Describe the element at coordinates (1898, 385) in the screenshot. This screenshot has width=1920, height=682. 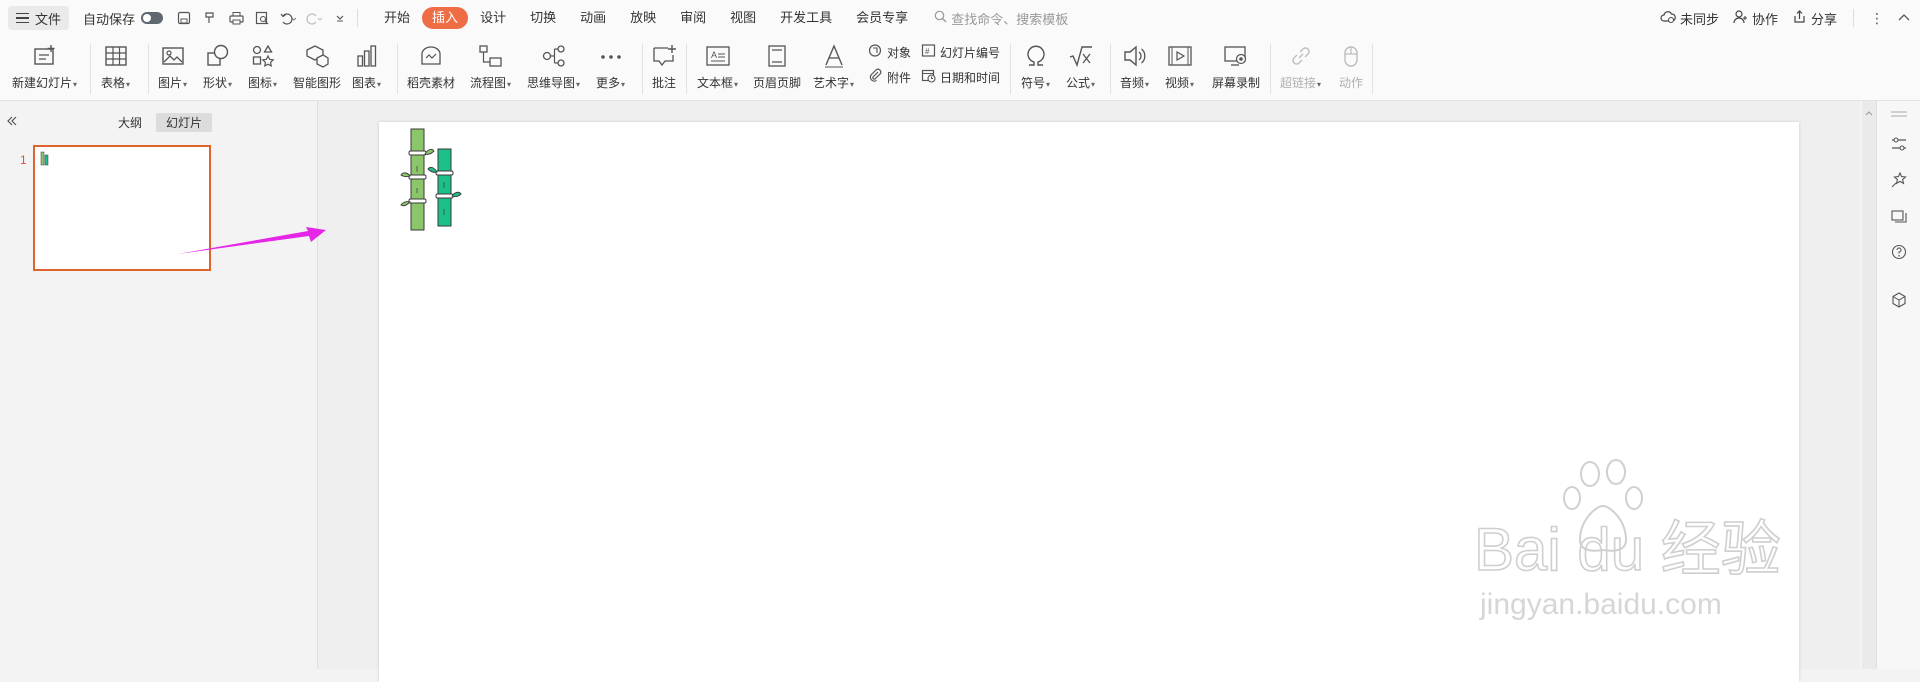
I see `right-task-pane-bar` at that location.